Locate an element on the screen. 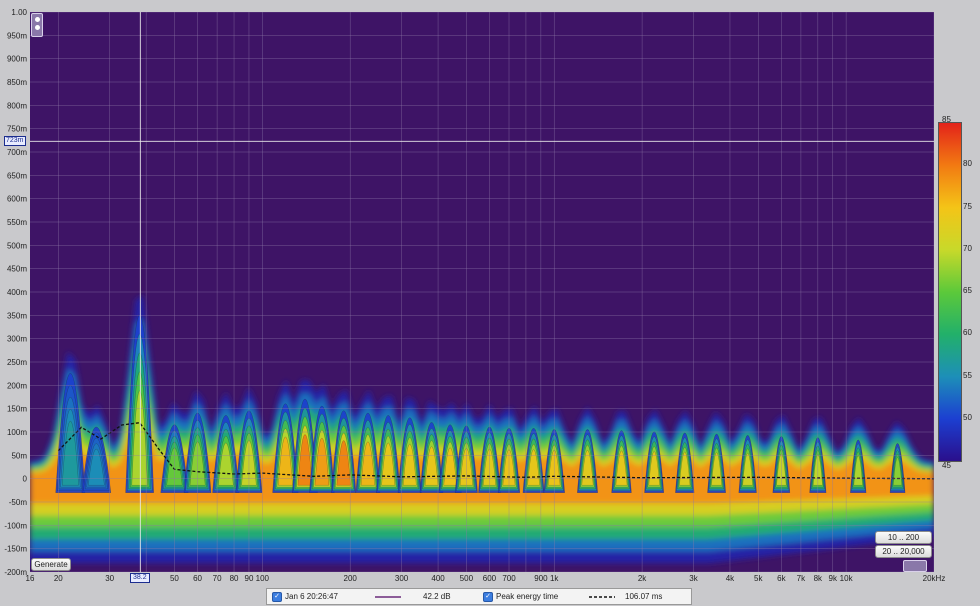 The width and height of the screenshot is (980, 606). y-tick-label: 400m is located at coordinates (17, 292).